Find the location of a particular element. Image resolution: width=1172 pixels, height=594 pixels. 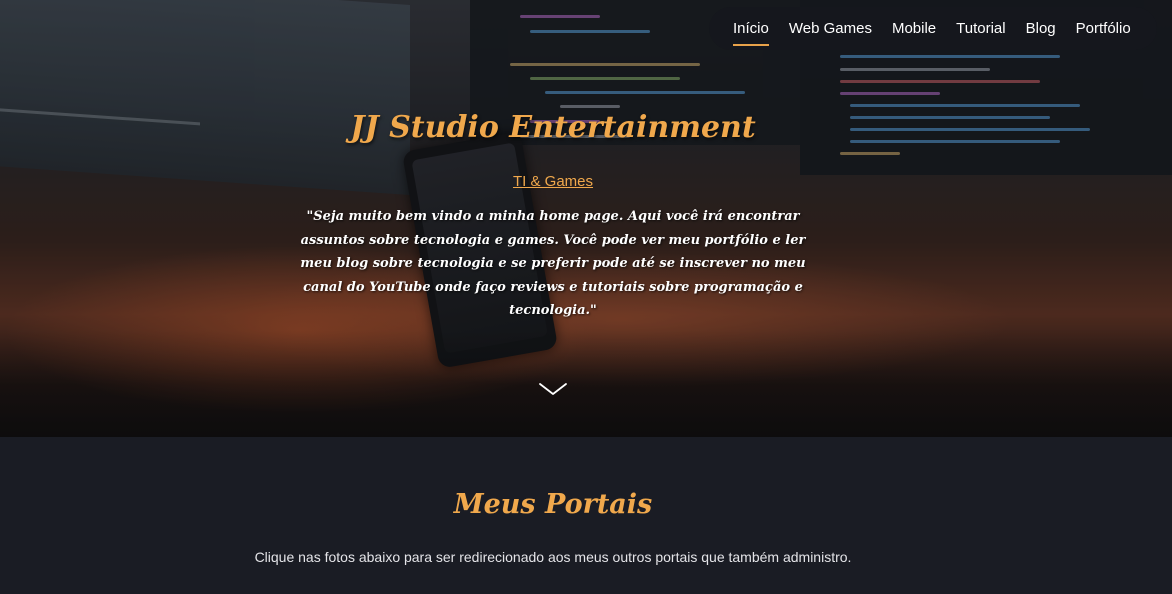

portals-title: Meus Portais is located at coordinates (553, 504).